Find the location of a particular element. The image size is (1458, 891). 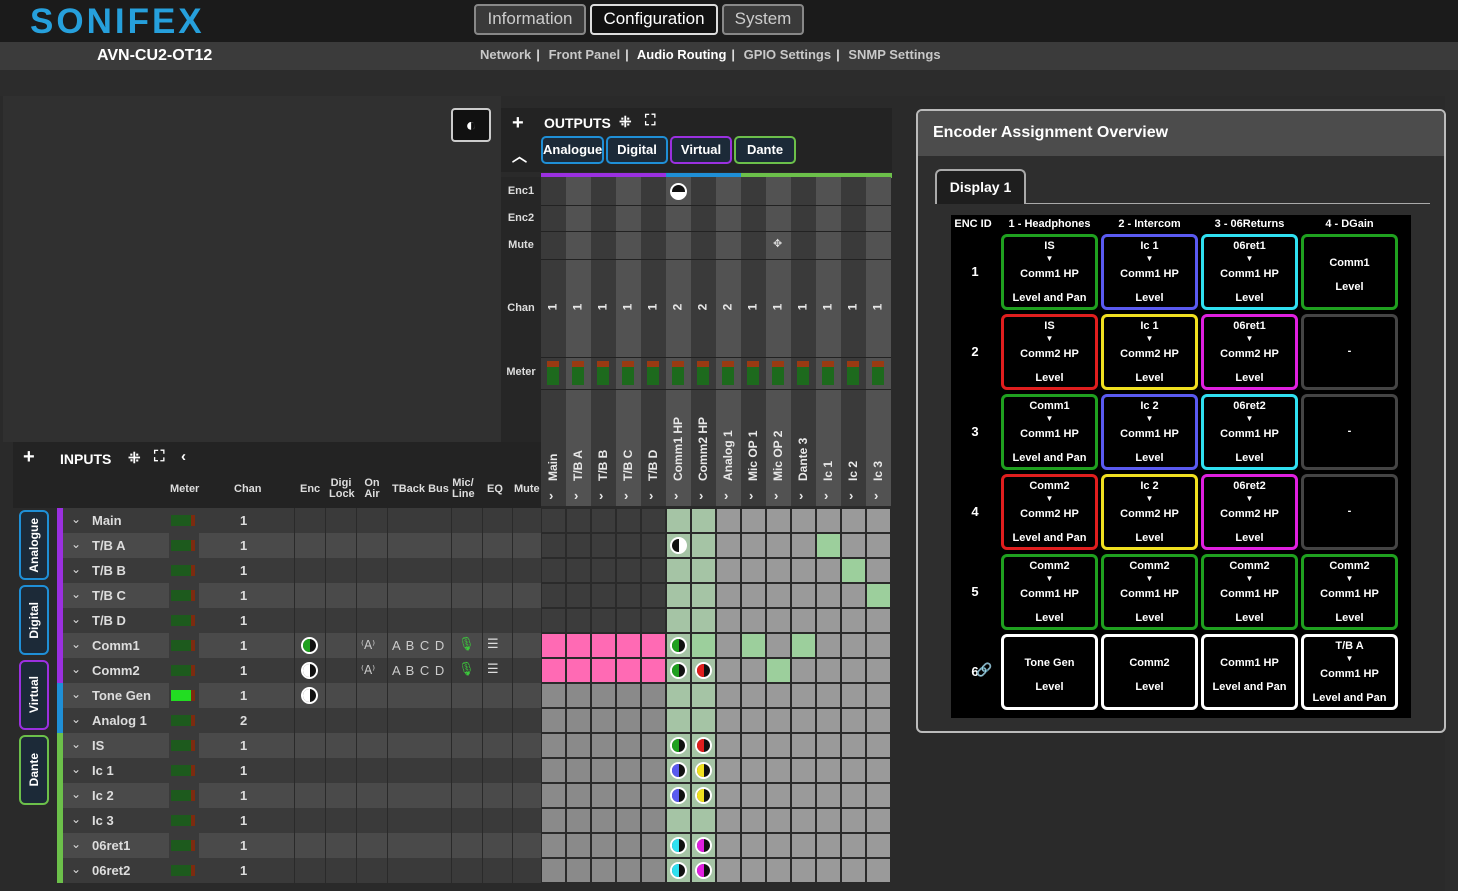

encoder-cell: Comm1 ▼ Comm1 HP Level and Pan is located at coordinates (1049, 432).